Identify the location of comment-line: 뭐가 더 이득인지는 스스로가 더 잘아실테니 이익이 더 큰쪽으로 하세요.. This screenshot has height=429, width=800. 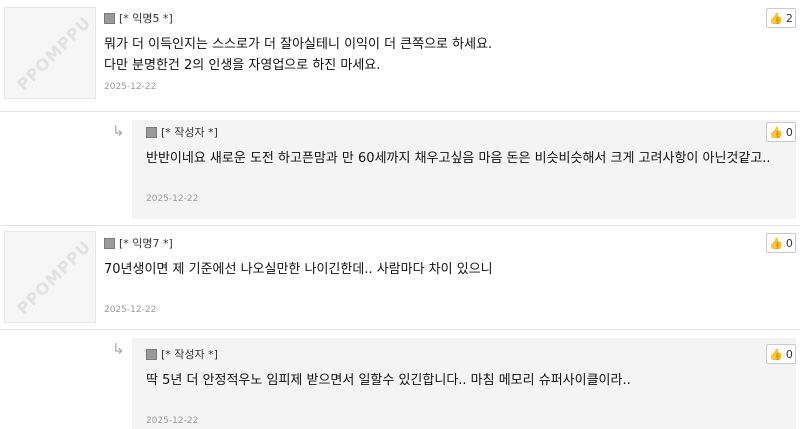
(298, 44).